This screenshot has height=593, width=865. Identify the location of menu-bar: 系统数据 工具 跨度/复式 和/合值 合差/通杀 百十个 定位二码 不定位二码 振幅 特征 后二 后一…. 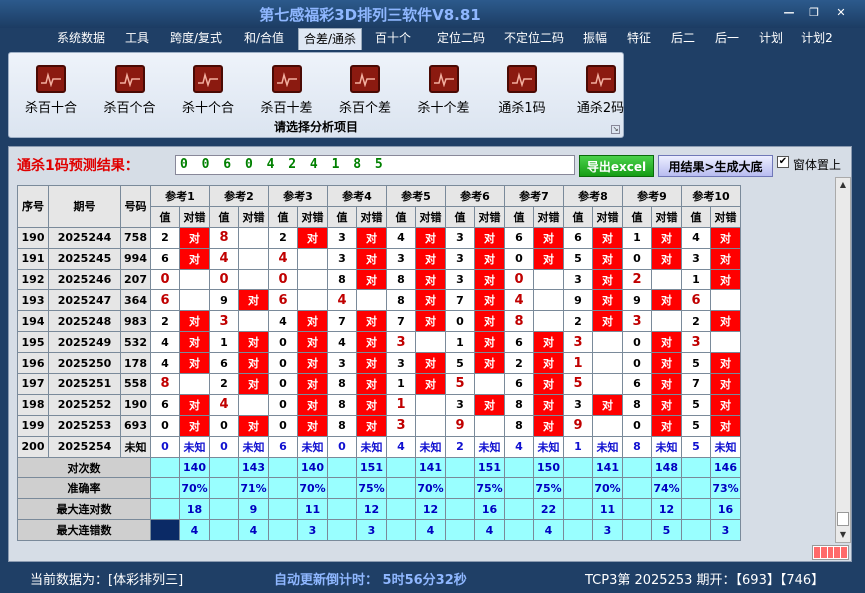
(432, 39).